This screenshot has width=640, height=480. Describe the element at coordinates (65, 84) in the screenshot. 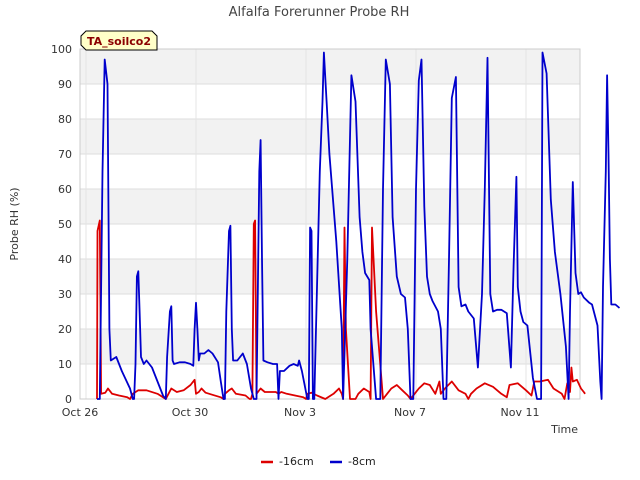

I see `y-tick-label: 90` at that location.